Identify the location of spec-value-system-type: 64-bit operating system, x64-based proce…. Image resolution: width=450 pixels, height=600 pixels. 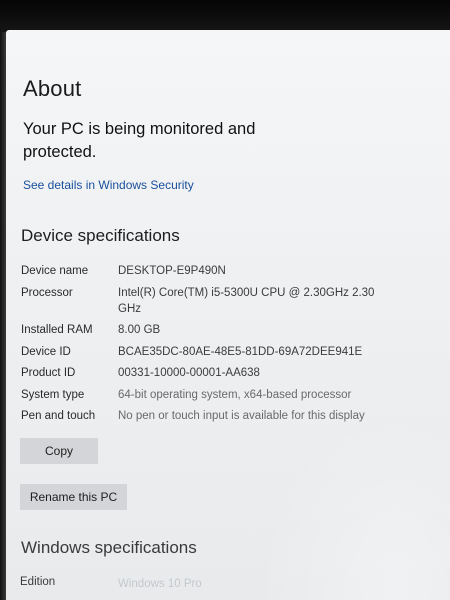
(235, 395).